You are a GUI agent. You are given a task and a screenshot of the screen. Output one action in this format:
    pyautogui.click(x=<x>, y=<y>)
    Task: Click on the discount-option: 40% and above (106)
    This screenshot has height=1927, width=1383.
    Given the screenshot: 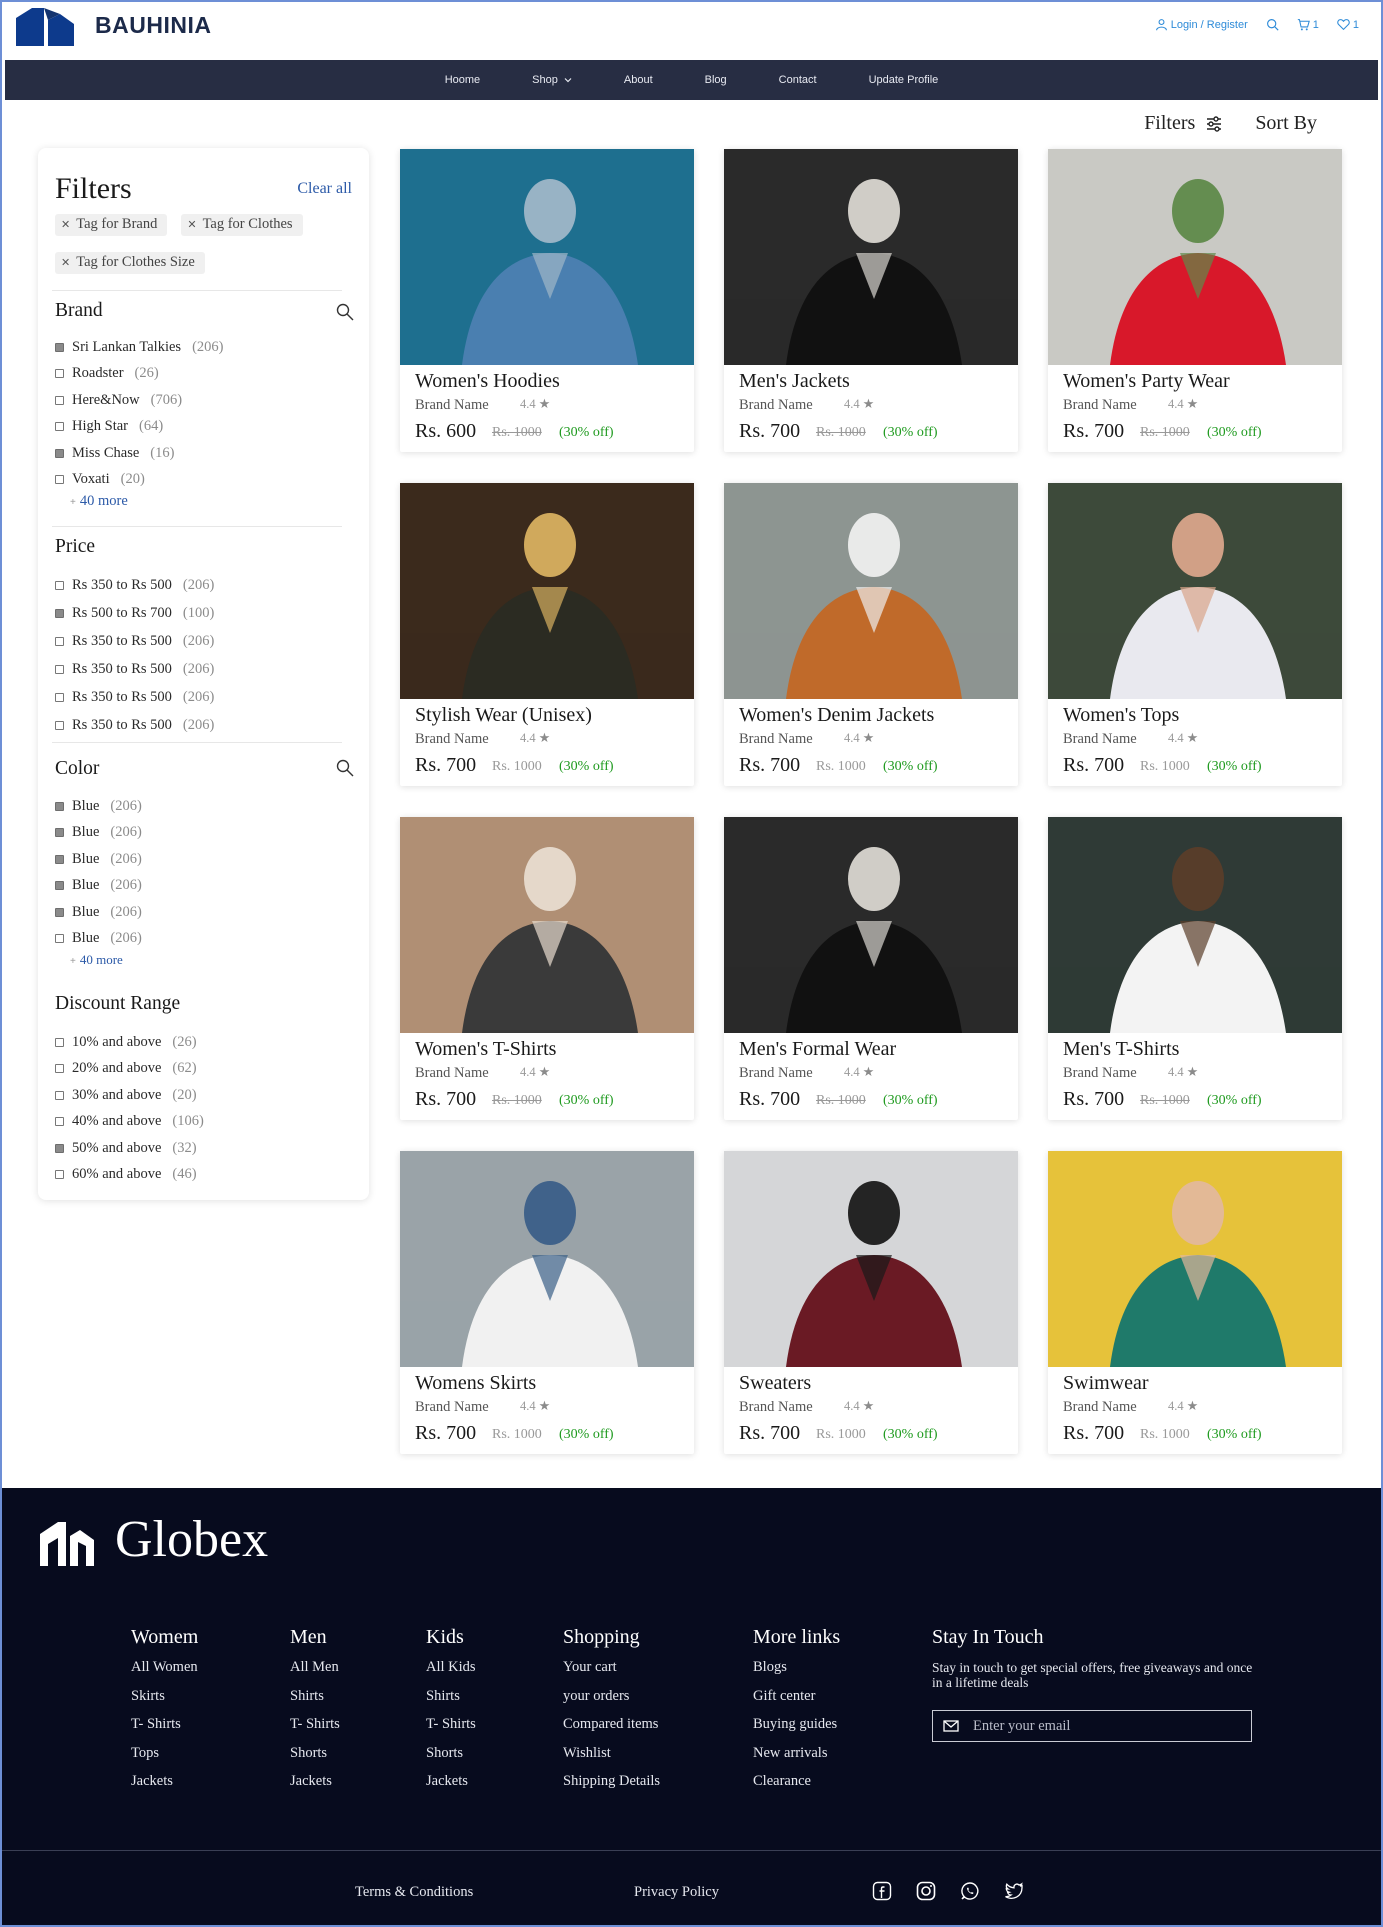 What is the action you would take?
    pyautogui.click(x=129, y=1122)
    